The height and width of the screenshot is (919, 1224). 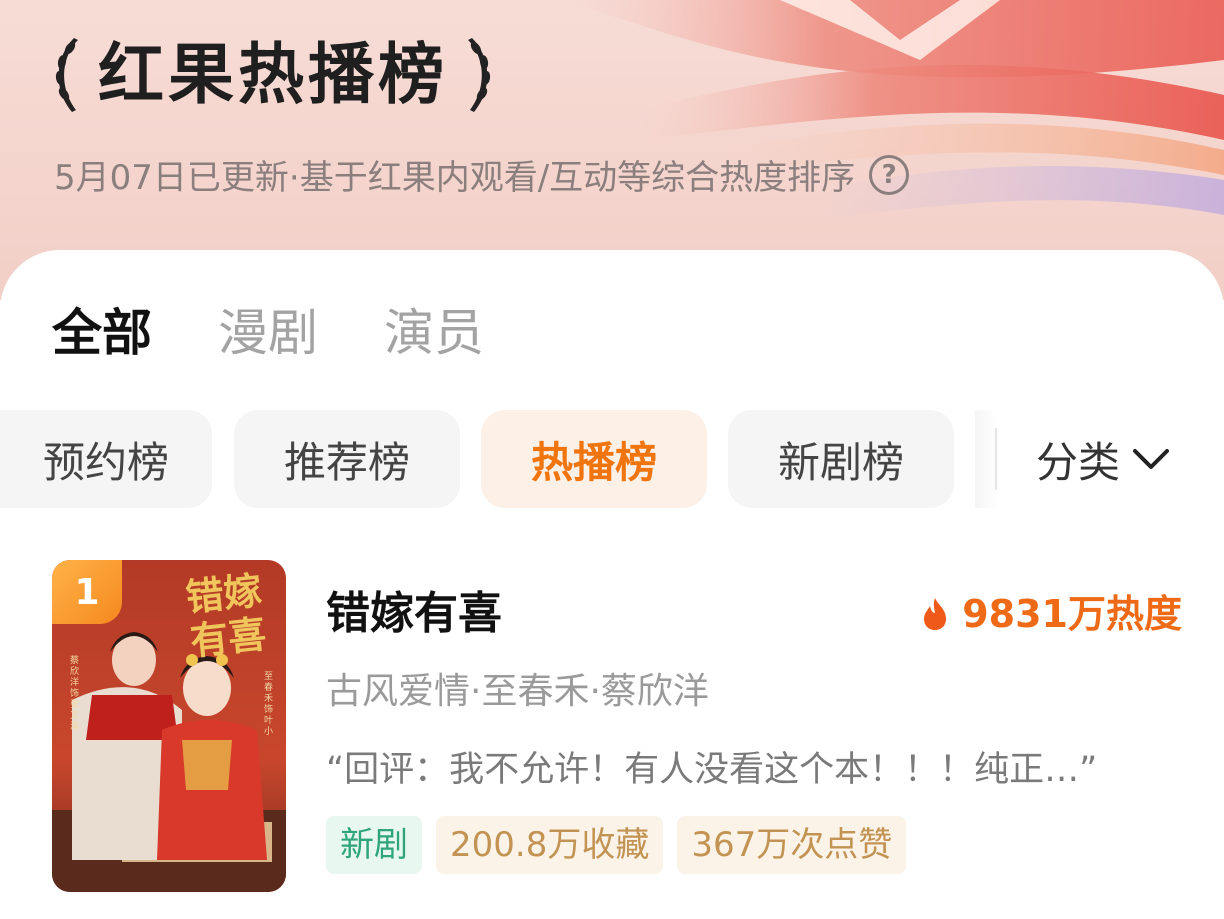 I want to click on fire-icon, so click(x=935, y=614).